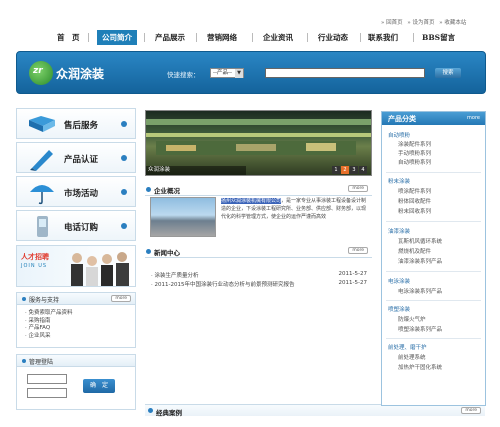 The width and height of the screenshot is (500, 427). I want to click on subcategory-link: 防爆火气炉, so click(412, 319).